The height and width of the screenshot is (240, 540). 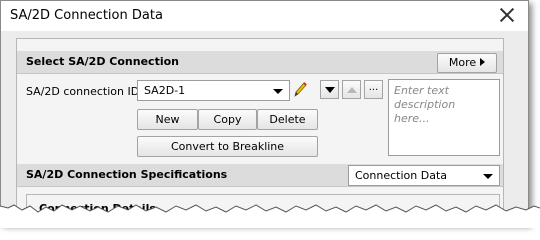 I want to click on triangle-down-icon, so click(x=330, y=90).